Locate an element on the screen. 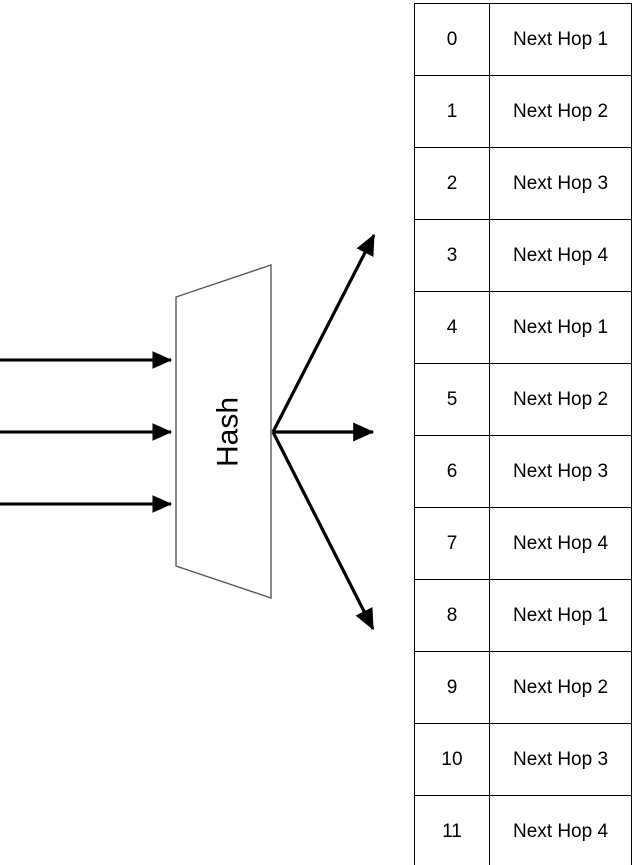 This screenshot has width=632, height=865. hash-block-label: Hash is located at coordinates (228, 432).